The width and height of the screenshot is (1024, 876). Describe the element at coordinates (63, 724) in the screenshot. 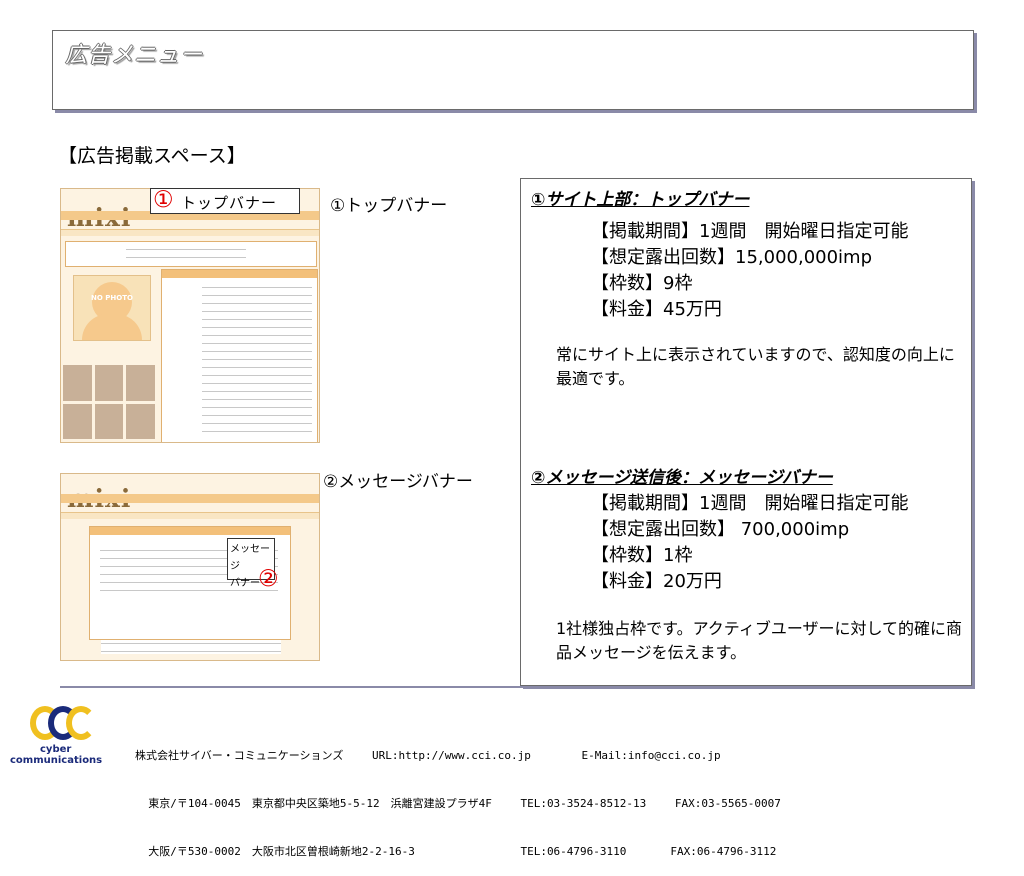

I see `cc-logo-icon` at that location.